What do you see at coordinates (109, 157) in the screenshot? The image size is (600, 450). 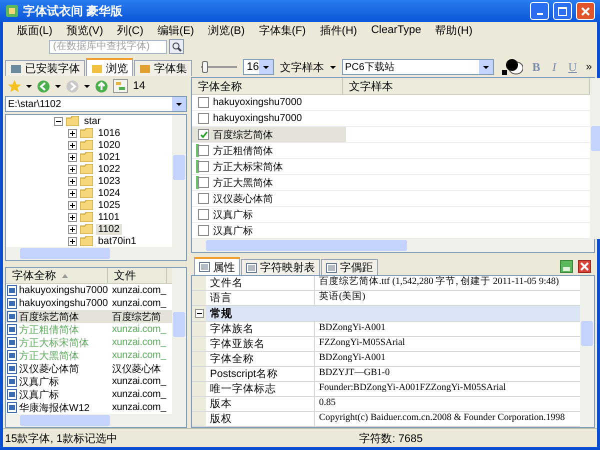 I see `folder-item: 1021` at bounding box center [109, 157].